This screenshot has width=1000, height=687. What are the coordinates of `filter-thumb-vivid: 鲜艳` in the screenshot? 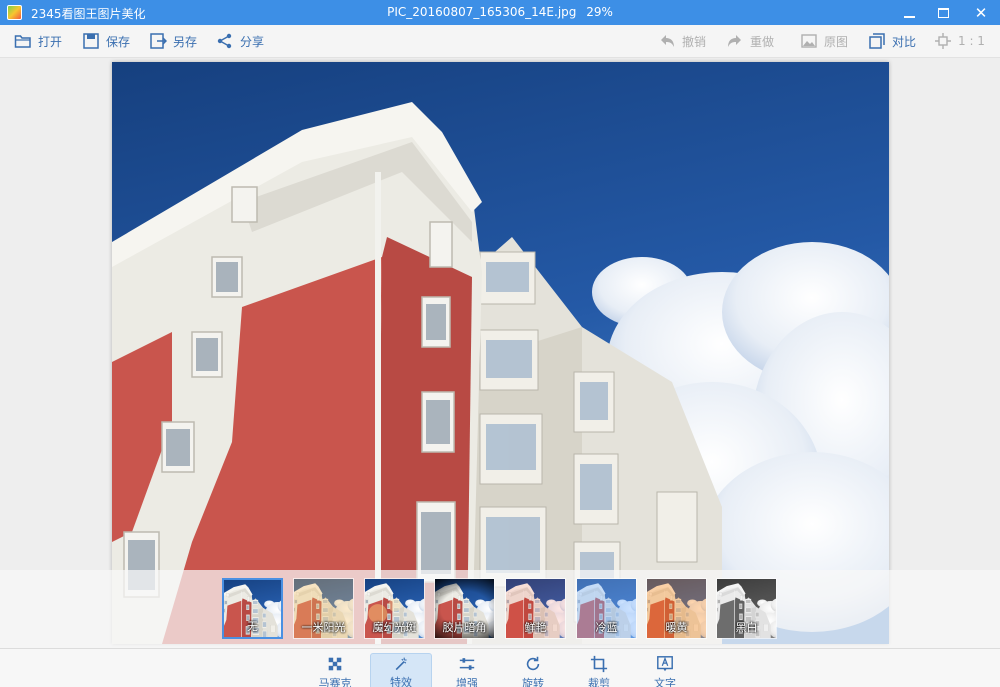 It's located at (535, 608).